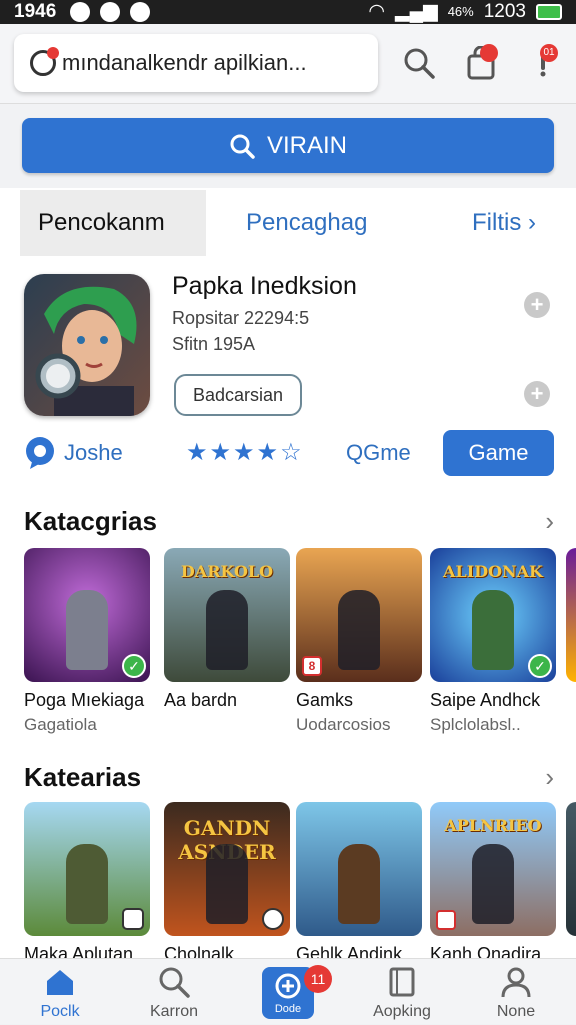 This screenshot has width=576, height=1025. What do you see at coordinates (288, 12) in the screenshot?
I see `status-bar: 1946 ◠ ▂▄▆ 46% 1203` at bounding box center [288, 12].